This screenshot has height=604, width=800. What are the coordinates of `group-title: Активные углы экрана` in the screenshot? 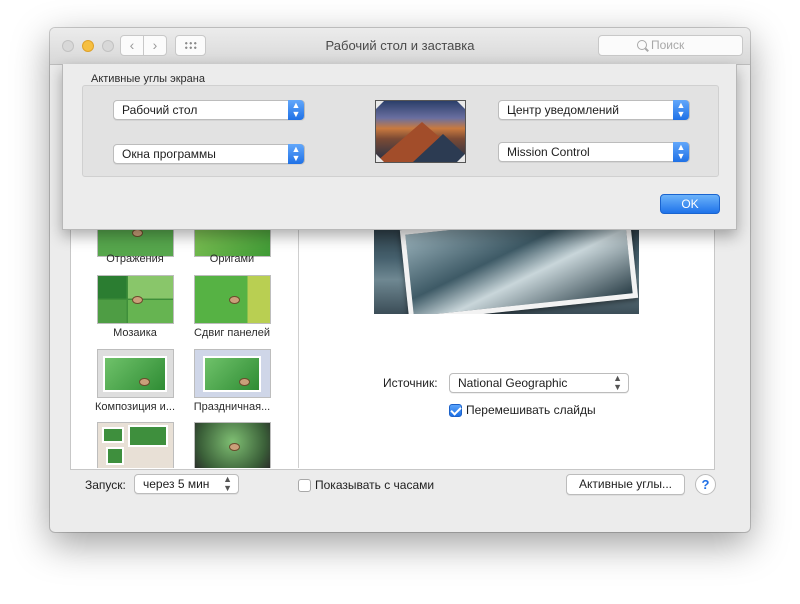 It's located at (148, 79).